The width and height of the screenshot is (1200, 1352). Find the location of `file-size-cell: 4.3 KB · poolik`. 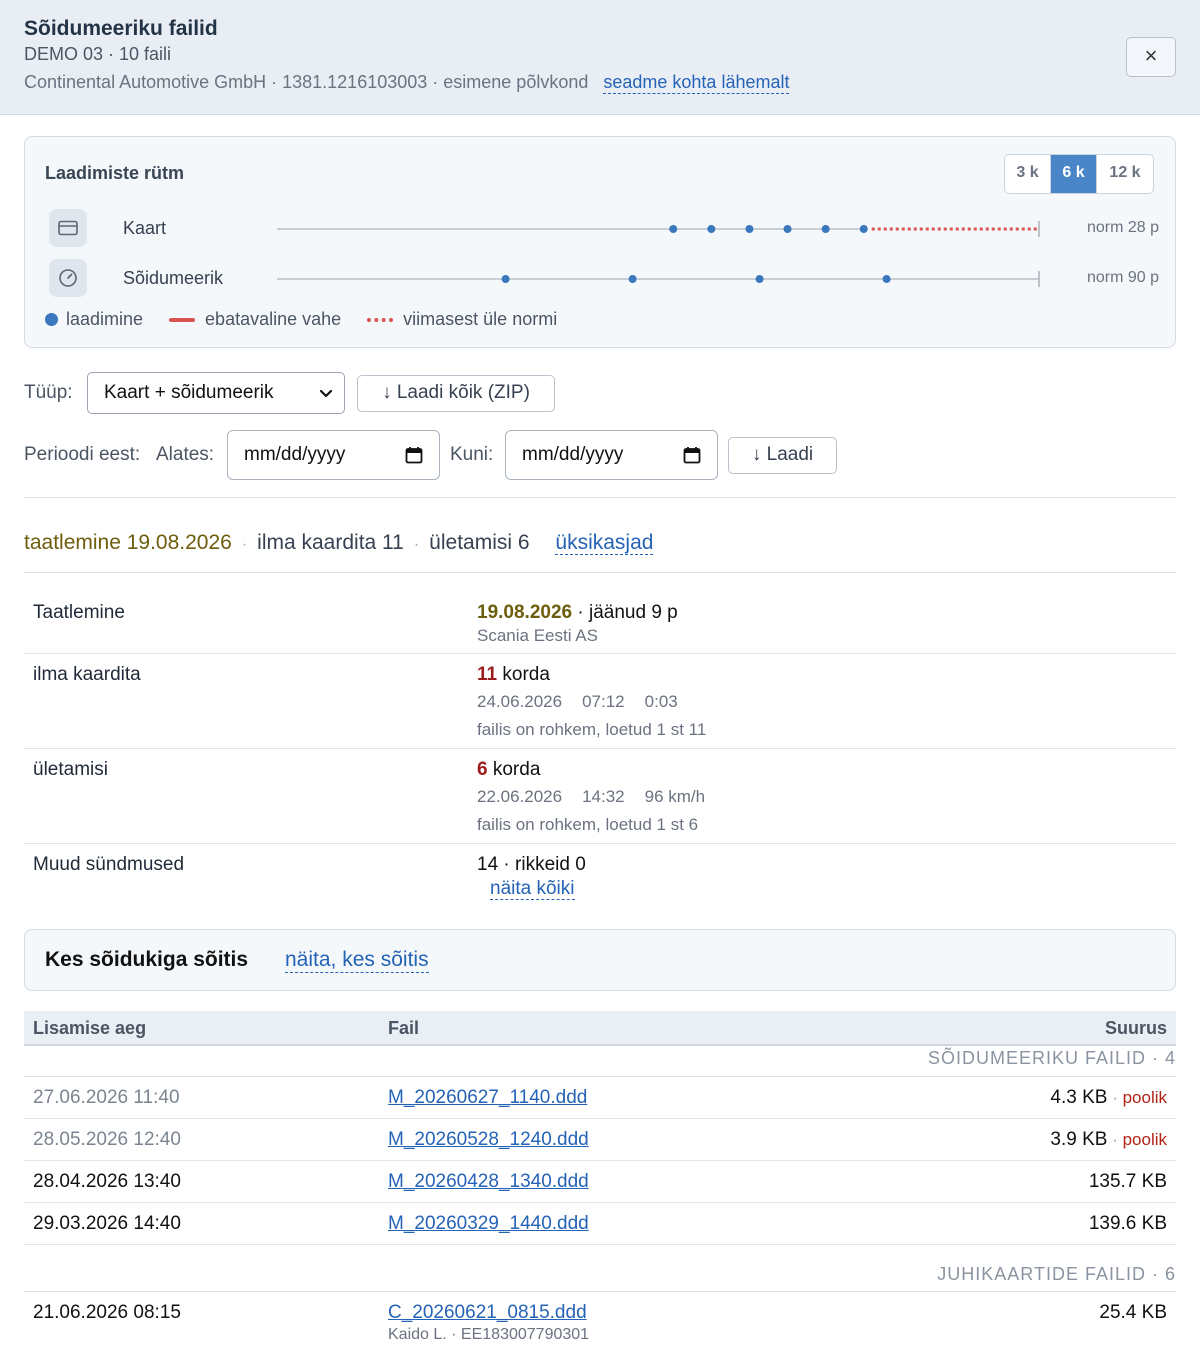

file-size-cell: 4.3 KB · poolik is located at coordinates (1108, 1097).